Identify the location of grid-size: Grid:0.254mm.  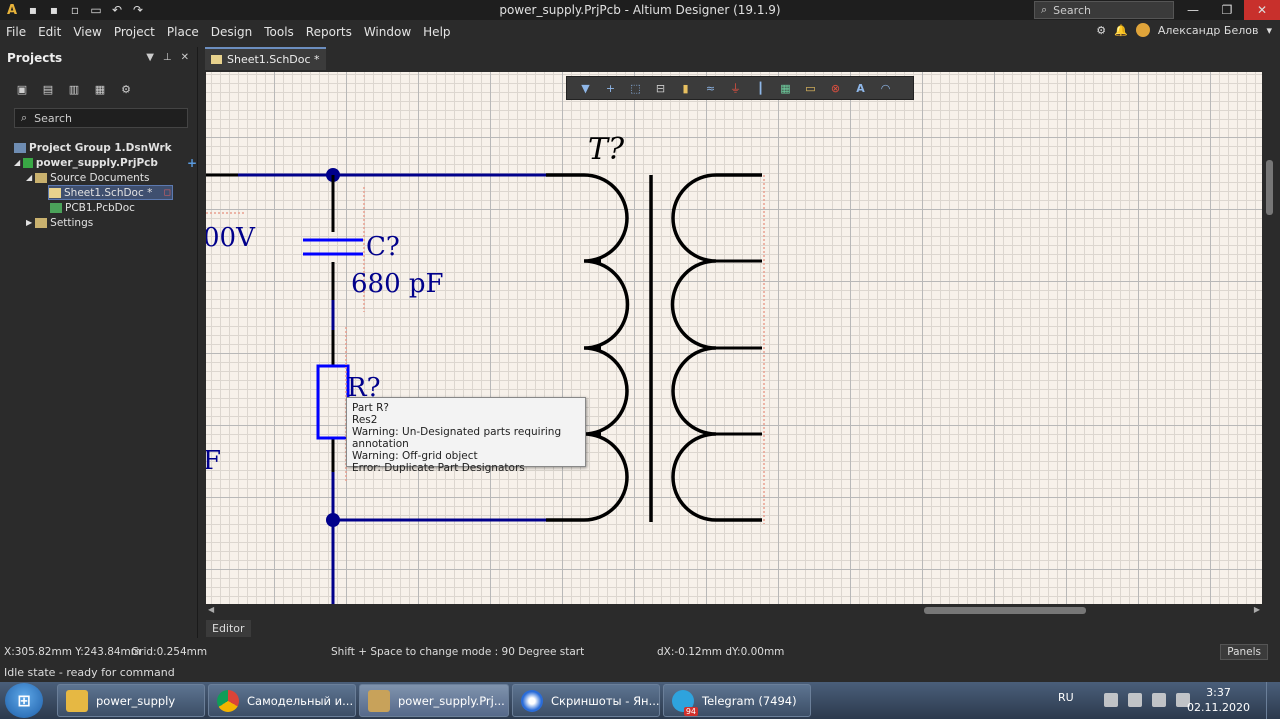
(169, 652).